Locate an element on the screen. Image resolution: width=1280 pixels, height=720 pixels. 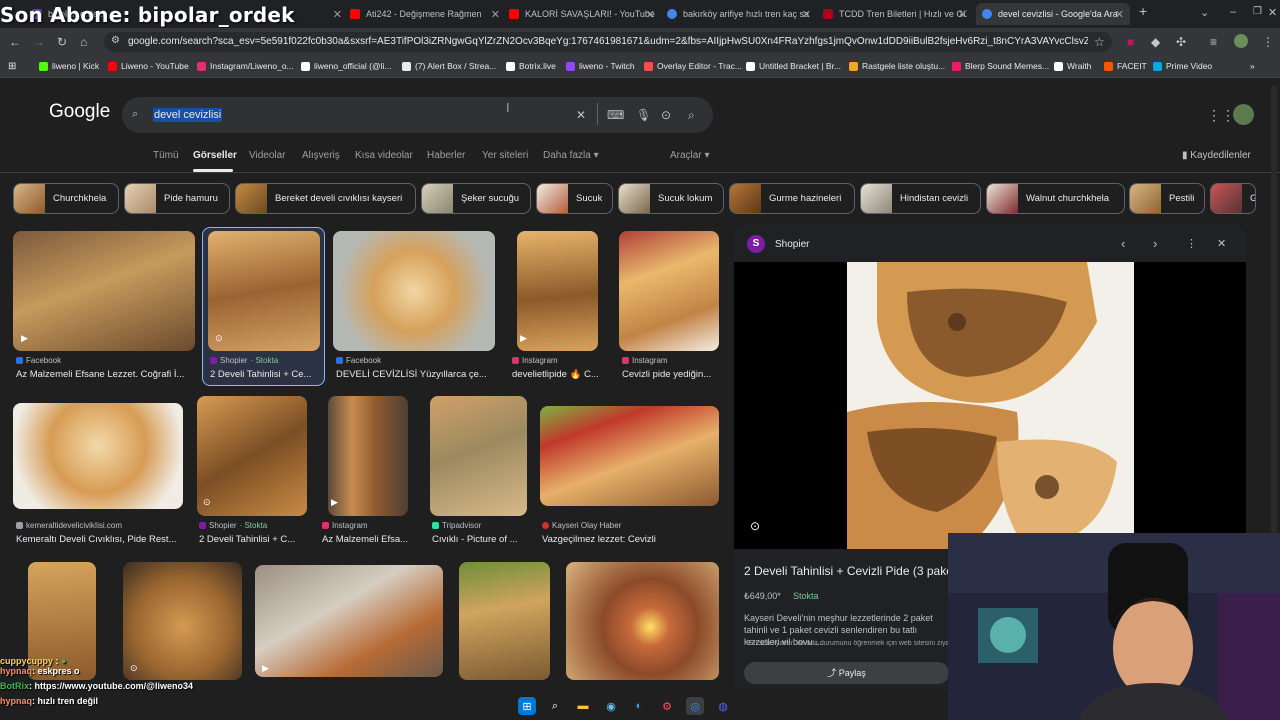
bookmark-item: liweno - Twitch is located at coordinates (600, 66).